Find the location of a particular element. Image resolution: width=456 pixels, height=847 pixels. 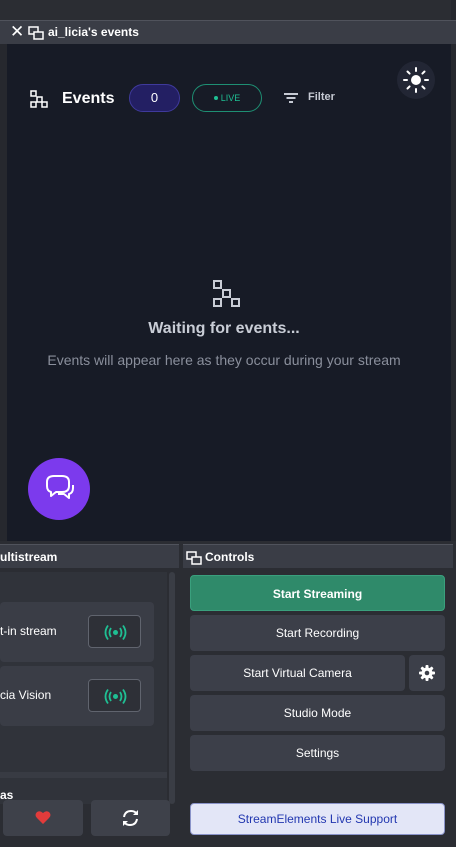

chat-icon is located at coordinates (60, 487).